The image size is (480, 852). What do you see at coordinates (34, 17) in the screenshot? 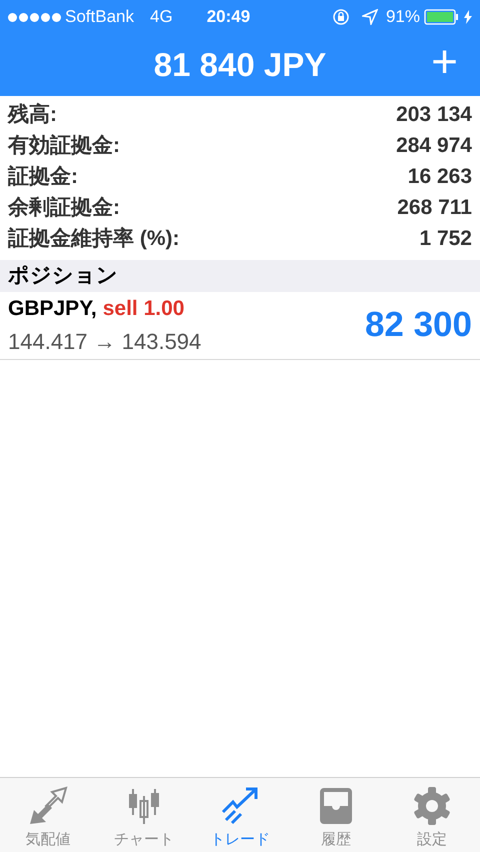
I see `signal-icon` at bounding box center [34, 17].